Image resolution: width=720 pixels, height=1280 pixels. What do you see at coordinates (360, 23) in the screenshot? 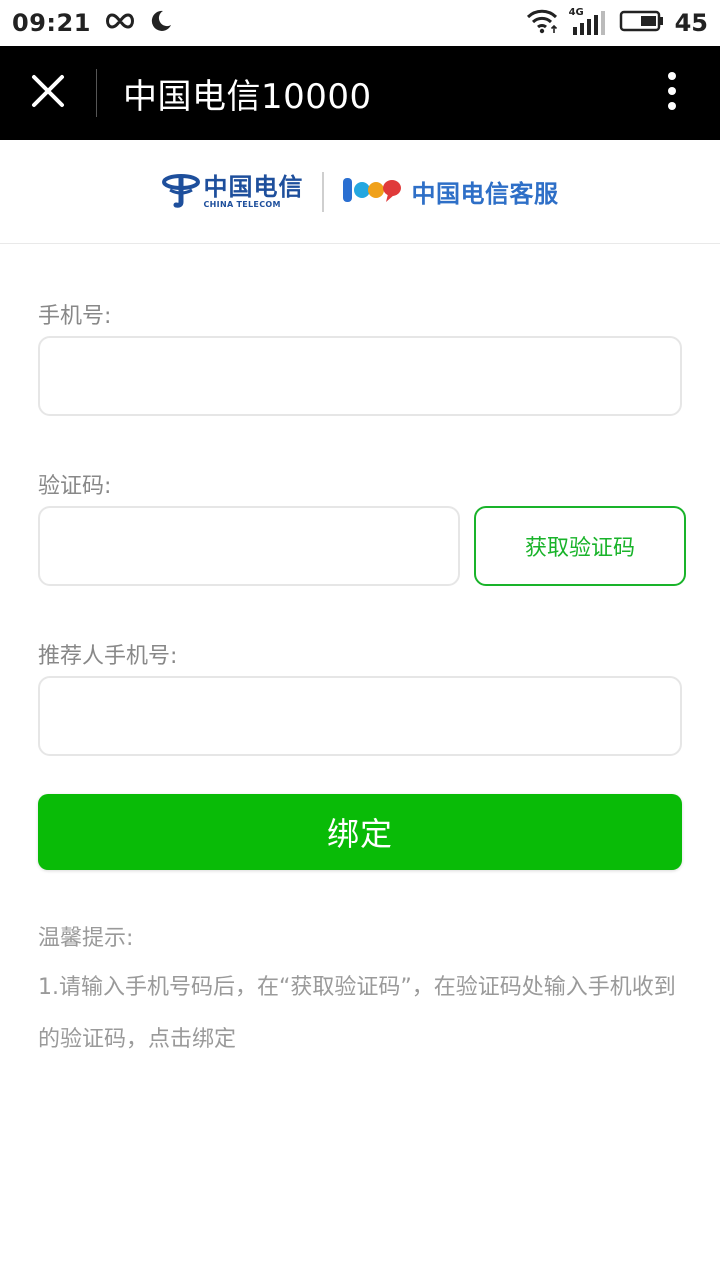
I see `status-bar: 09:21 4G 45` at bounding box center [360, 23].